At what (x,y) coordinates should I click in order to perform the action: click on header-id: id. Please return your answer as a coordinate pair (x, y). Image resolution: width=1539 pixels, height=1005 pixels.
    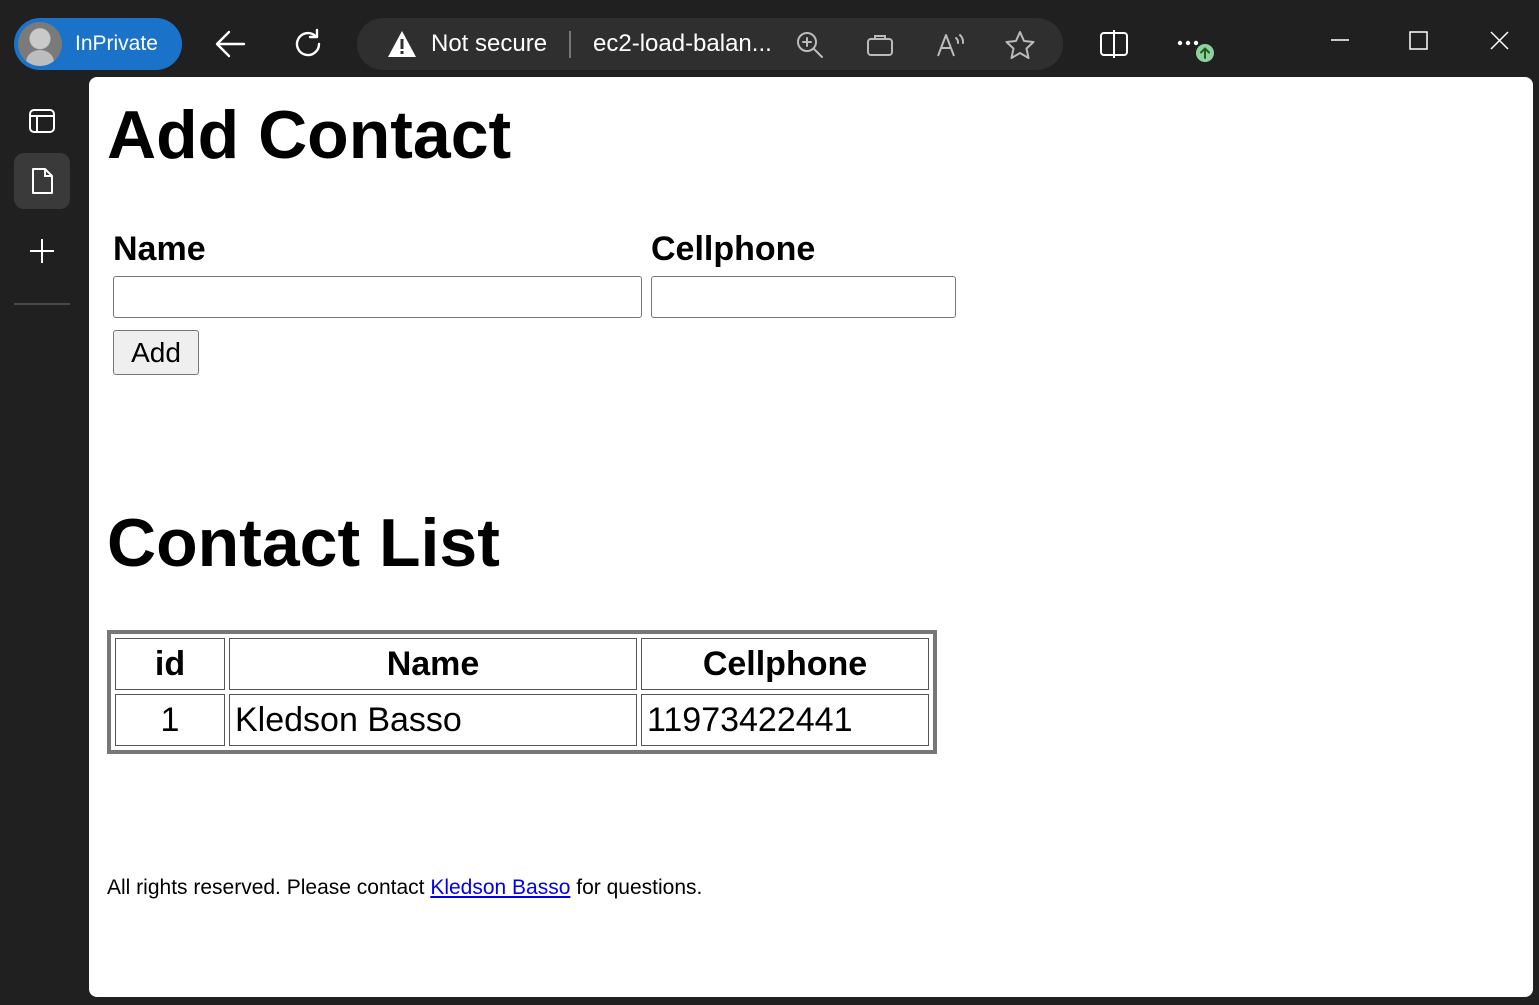
    Looking at the image, I should click on (170, 664).